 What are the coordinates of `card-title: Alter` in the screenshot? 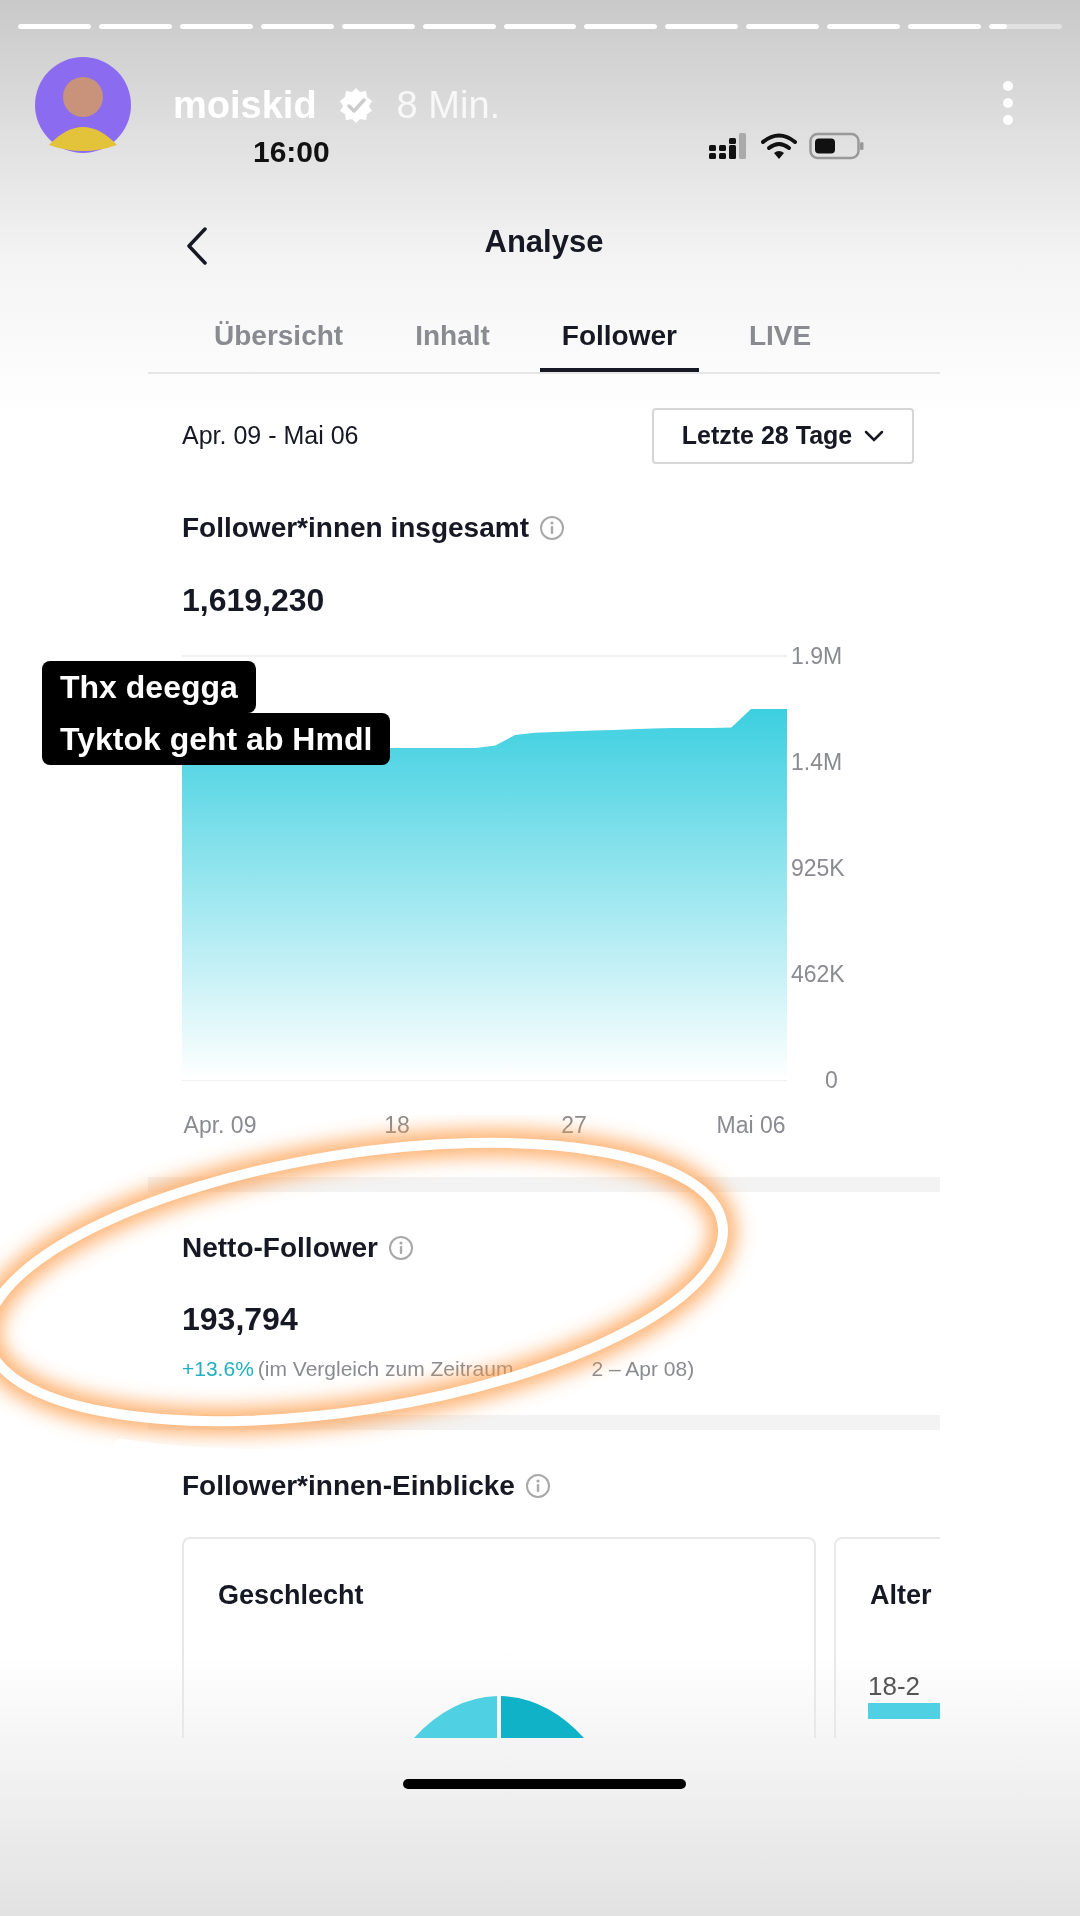 It's located at (901, 1595).